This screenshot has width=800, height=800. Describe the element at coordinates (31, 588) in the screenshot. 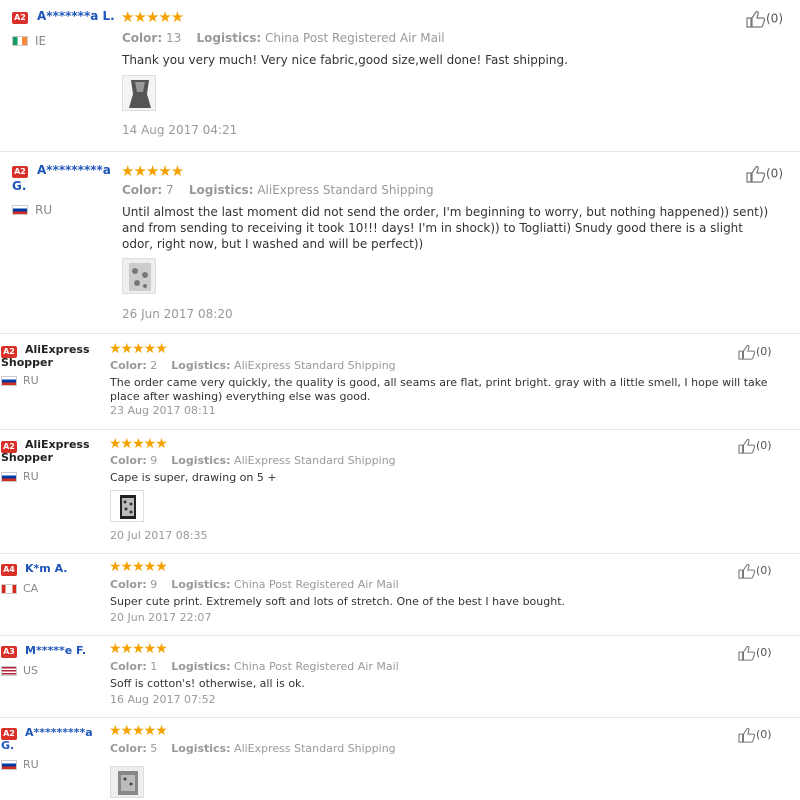

I see `reviewer-country: CA` at that location.